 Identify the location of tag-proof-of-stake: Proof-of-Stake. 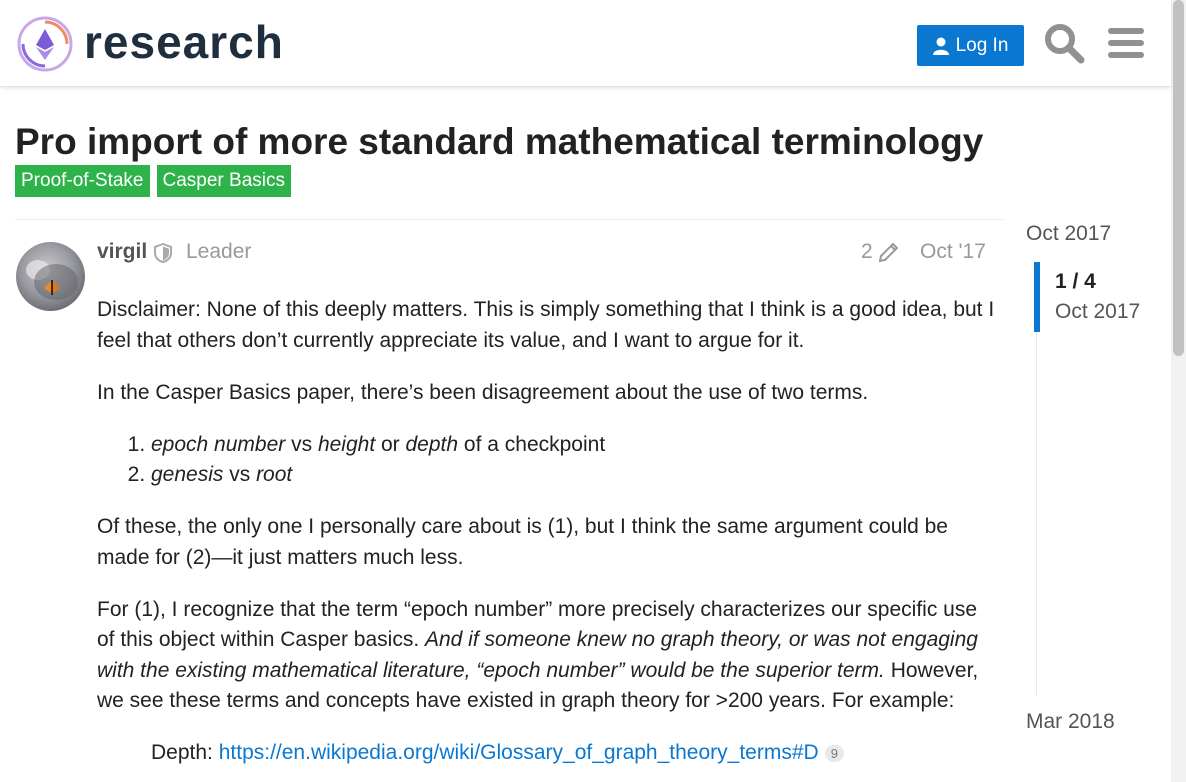
(82, 181).